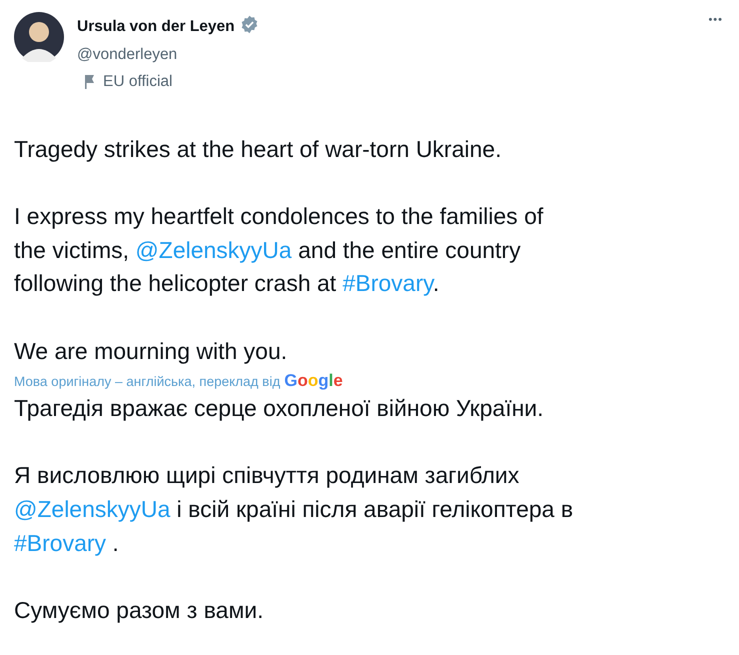 Image resolution: width=739 pixels, height=655 pixels. What do you see at coordinates (313, 381) in the screenshot?
I see `google-logo: Google` at bounding box center [313, 381].